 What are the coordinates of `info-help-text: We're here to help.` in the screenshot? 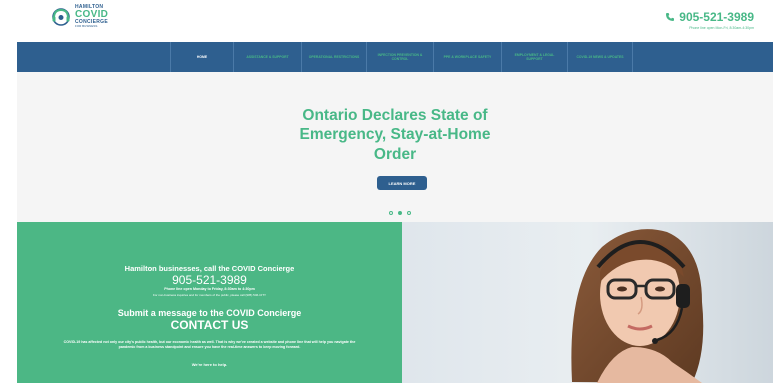 It's located at (209, 364).